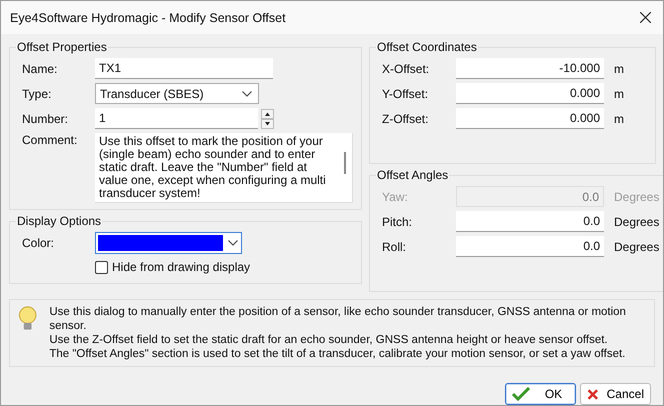 The height and width of the screenshot is (406, 664). I want to click on group-title: Display Options, so click(59, 221).